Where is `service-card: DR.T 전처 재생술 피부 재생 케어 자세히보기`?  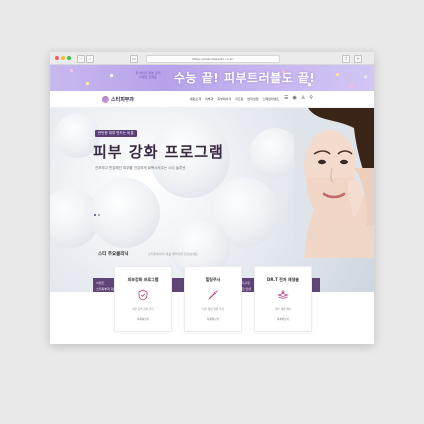
service-card: DR.T 전처 재생술 피부 재생 케어 자세히보기 is located at coordinates (283, 299).